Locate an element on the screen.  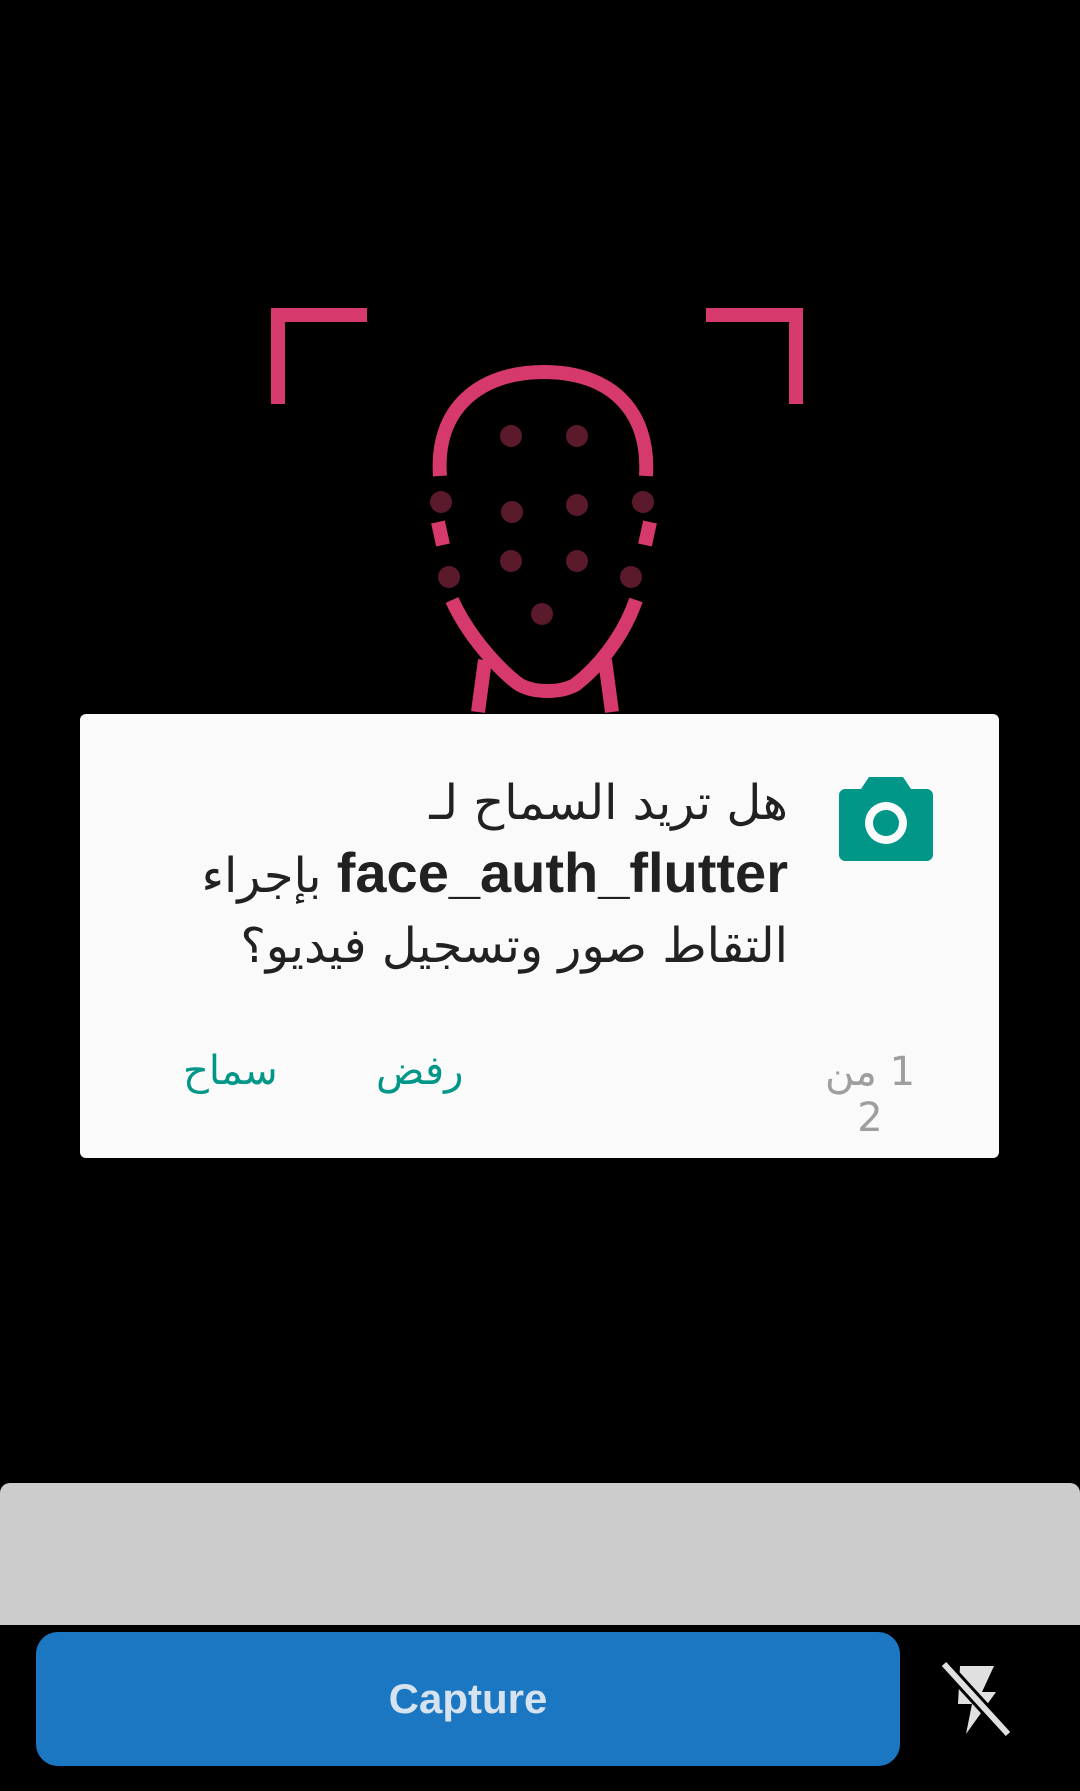
head-outline is located at coordinates (543, 420).